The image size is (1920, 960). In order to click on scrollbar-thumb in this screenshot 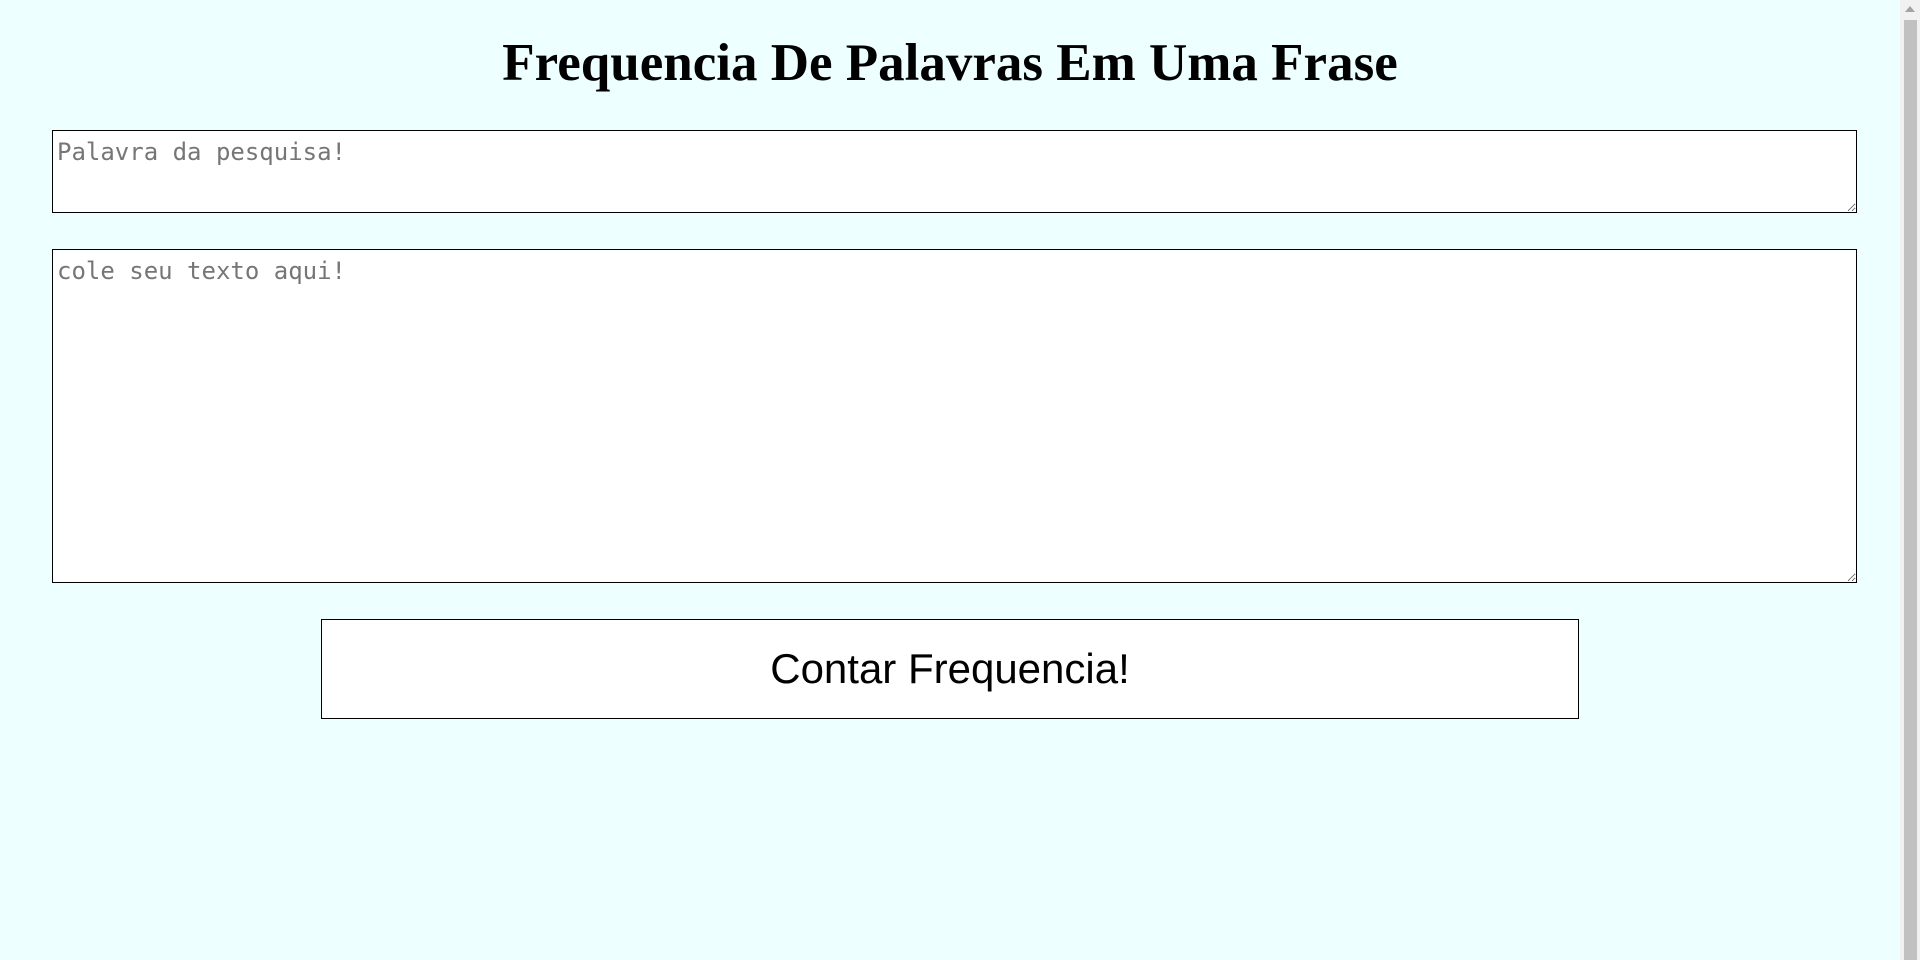, I will do `click(1910, 490)`.